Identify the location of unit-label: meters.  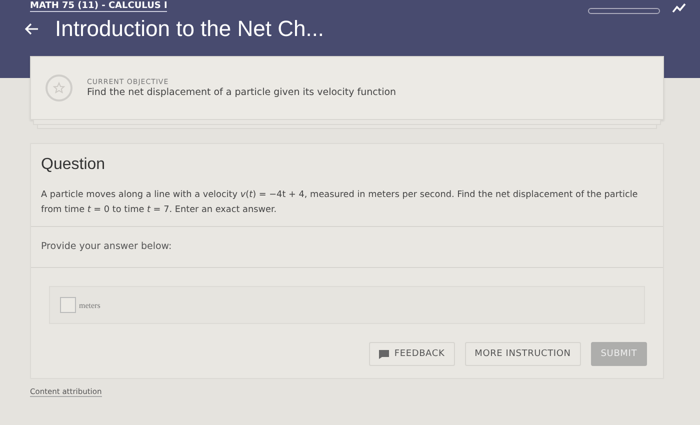
(89, 305).